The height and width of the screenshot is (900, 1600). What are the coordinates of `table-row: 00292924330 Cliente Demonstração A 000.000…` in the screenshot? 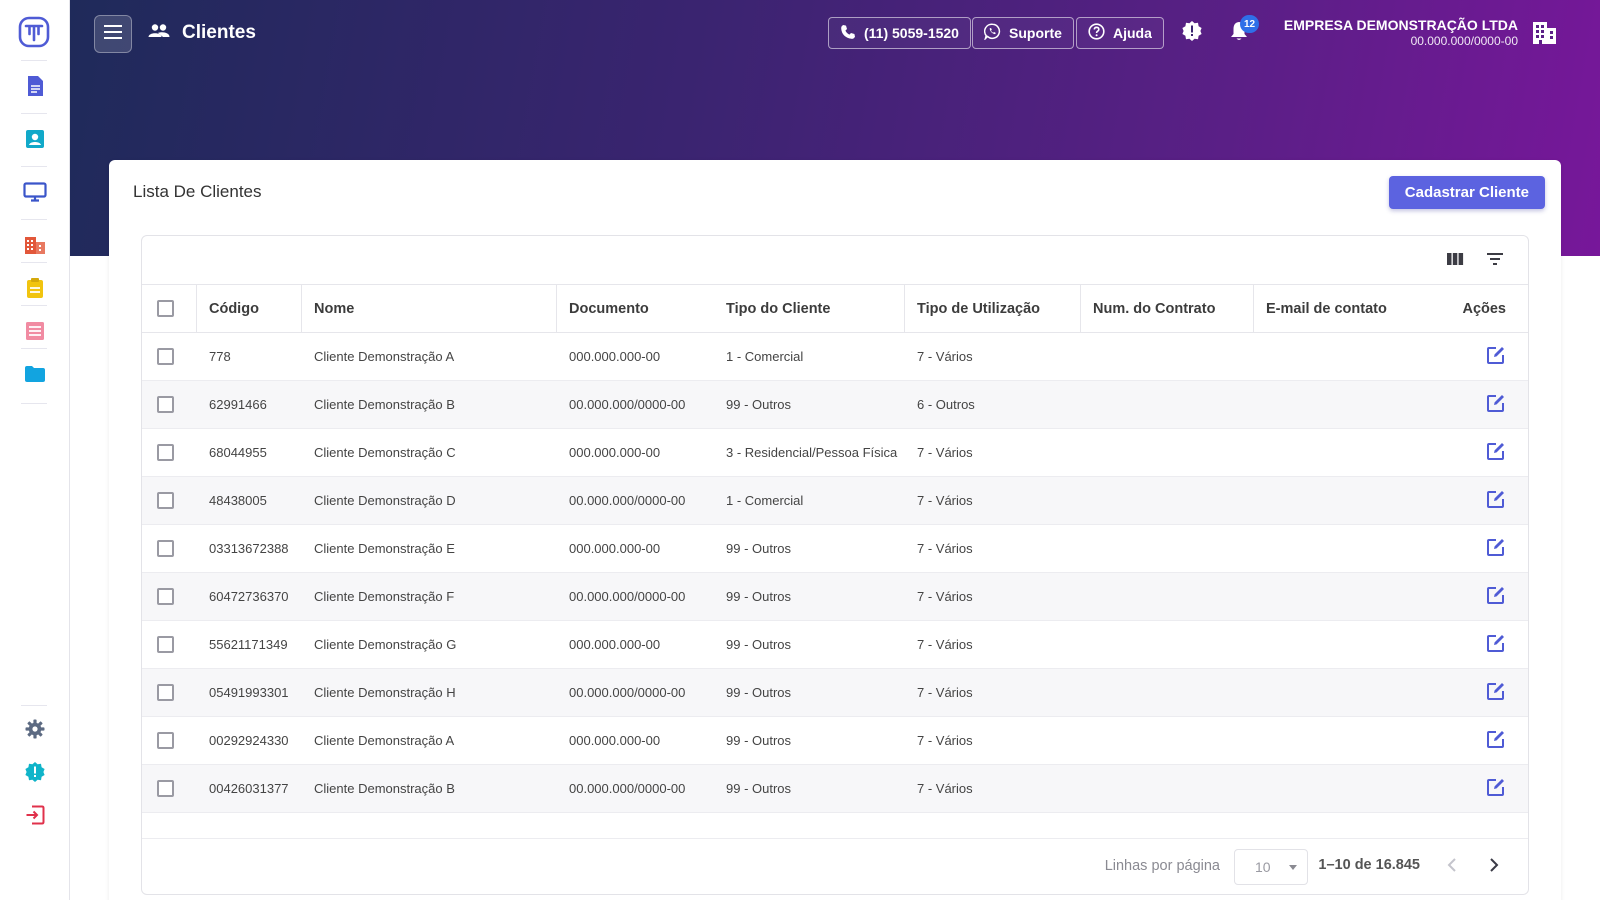 It's located at (835, 740).